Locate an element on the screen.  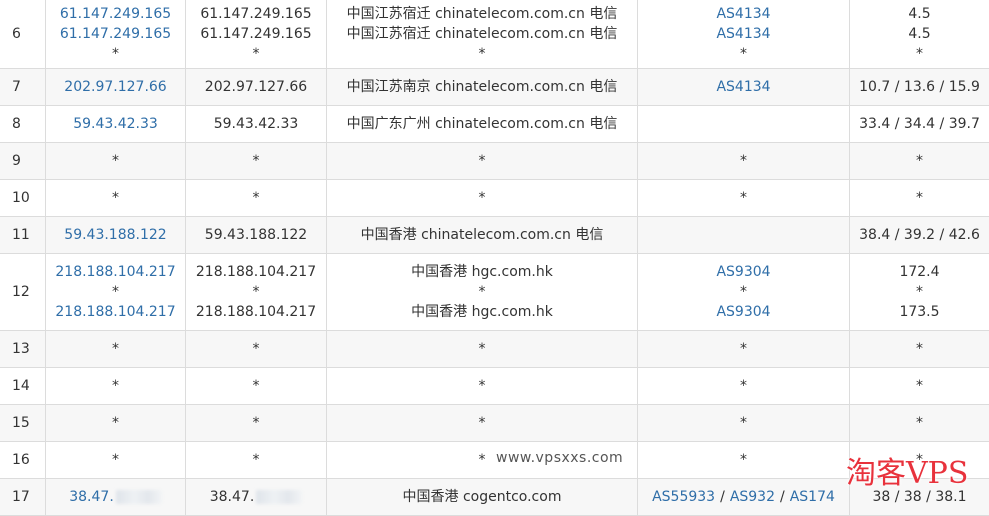
hop-number: 12 is located at coordinates (21, 292).